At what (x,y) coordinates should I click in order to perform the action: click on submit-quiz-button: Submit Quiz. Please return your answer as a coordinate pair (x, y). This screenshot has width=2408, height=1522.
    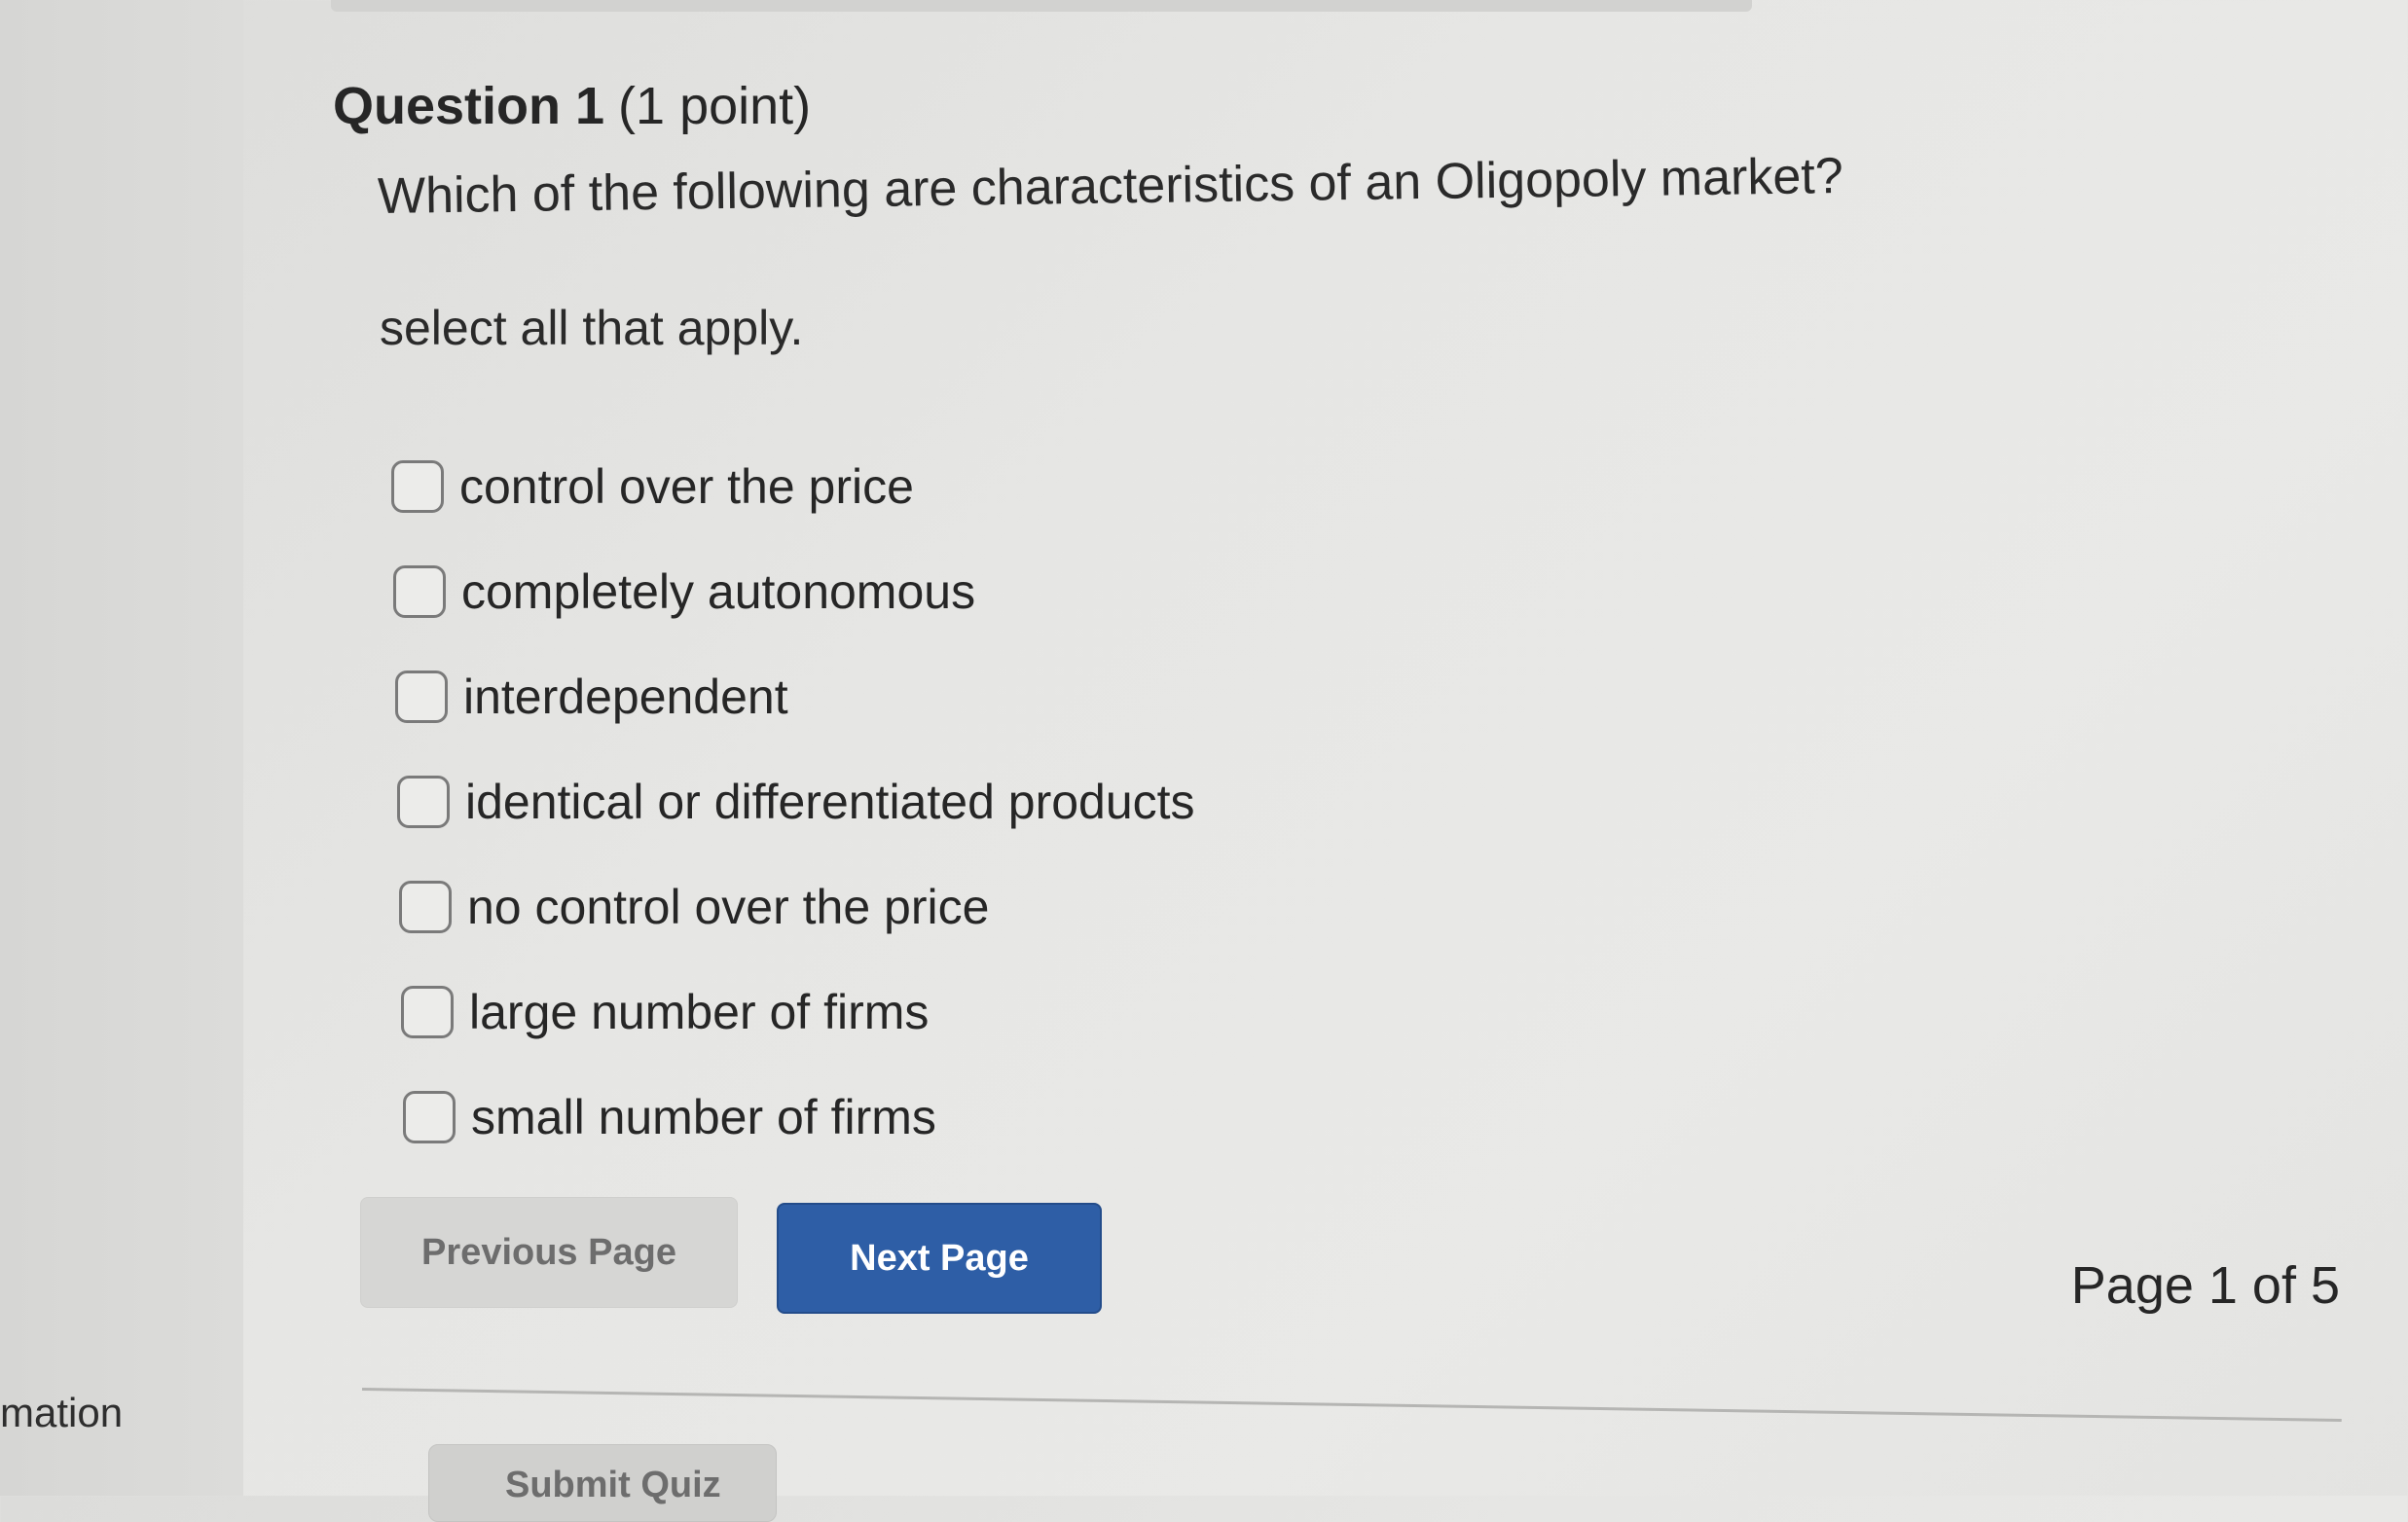
    Looking at the image, I should click on (602, 1483).